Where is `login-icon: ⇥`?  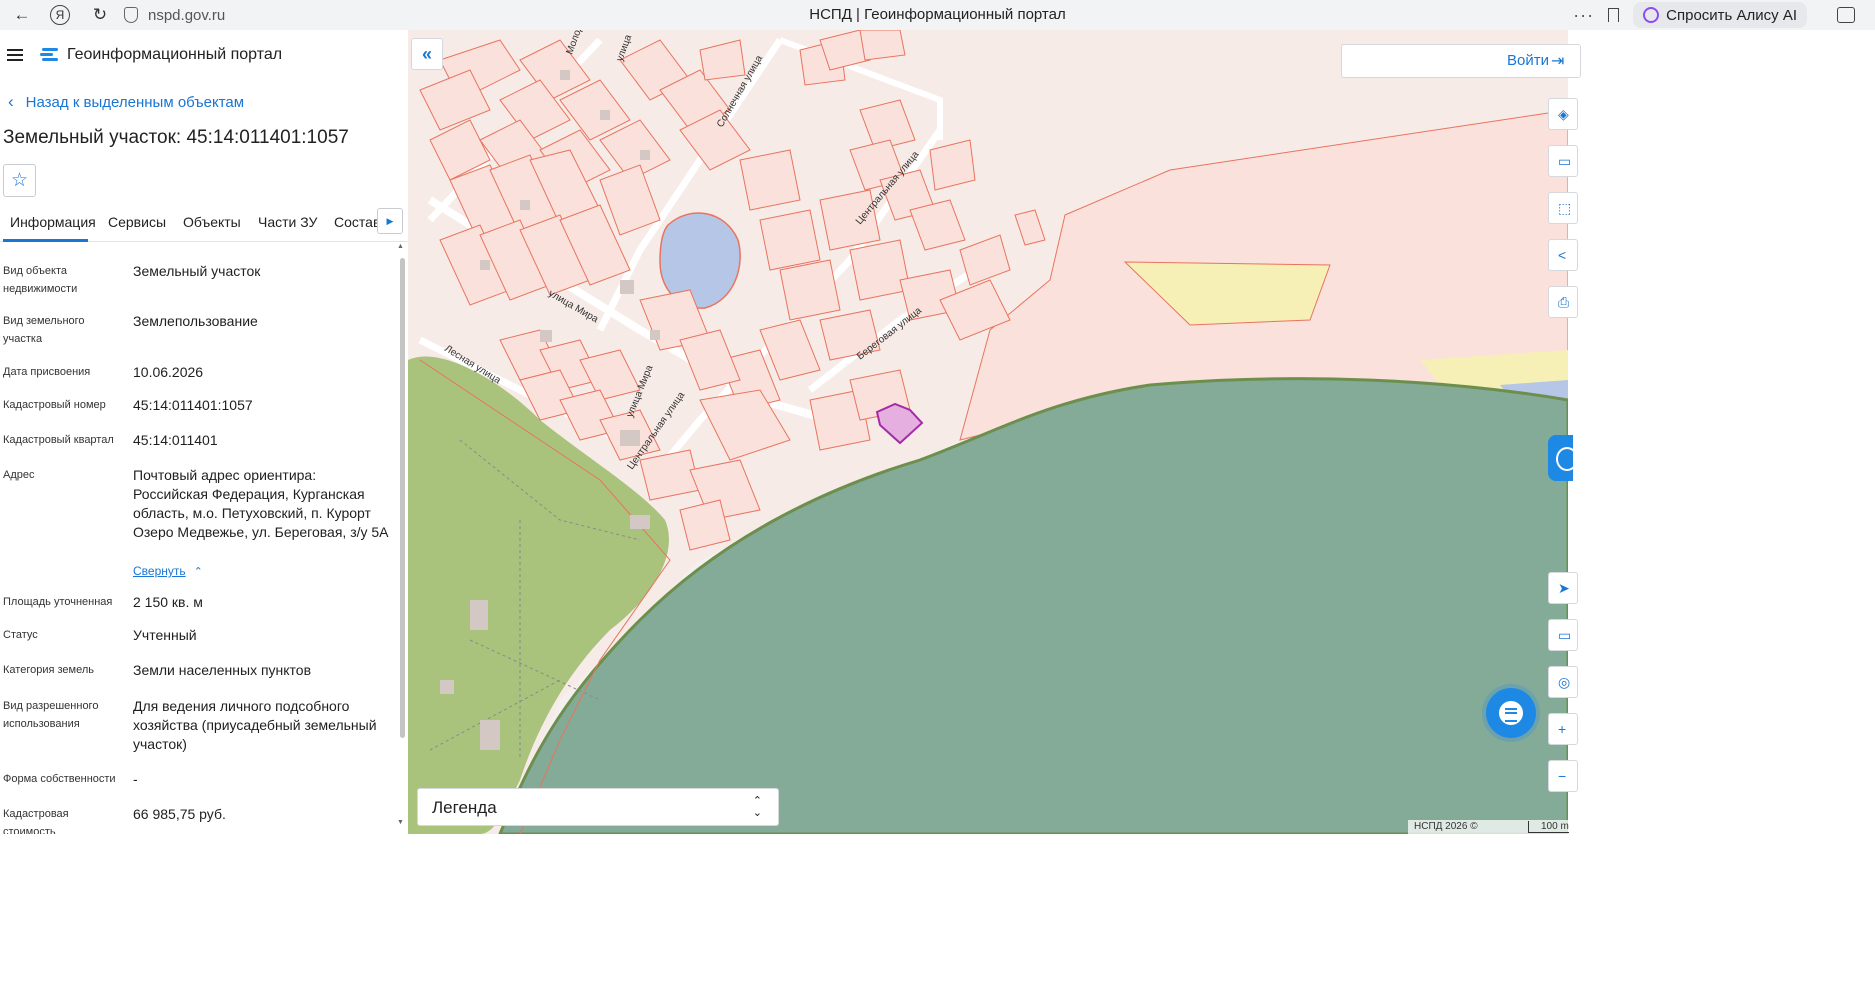
login-icon: ⇥ is located at coordinates (1557, 61).